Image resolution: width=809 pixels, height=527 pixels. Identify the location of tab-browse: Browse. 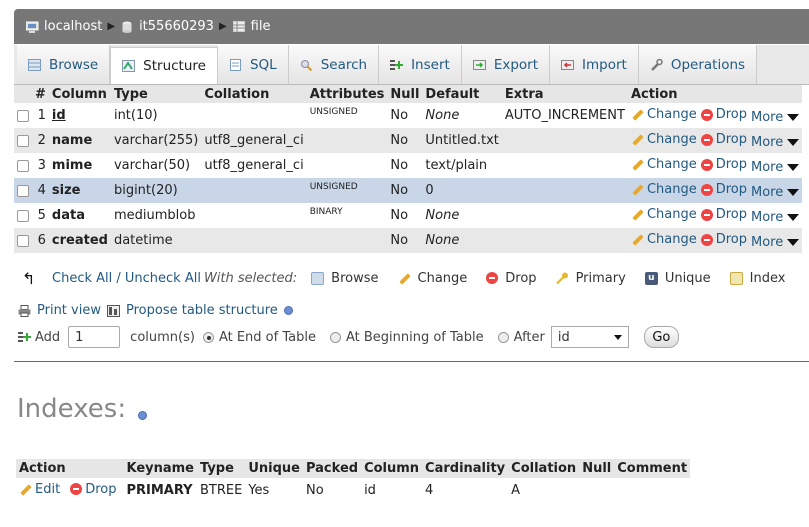
(64, 64).